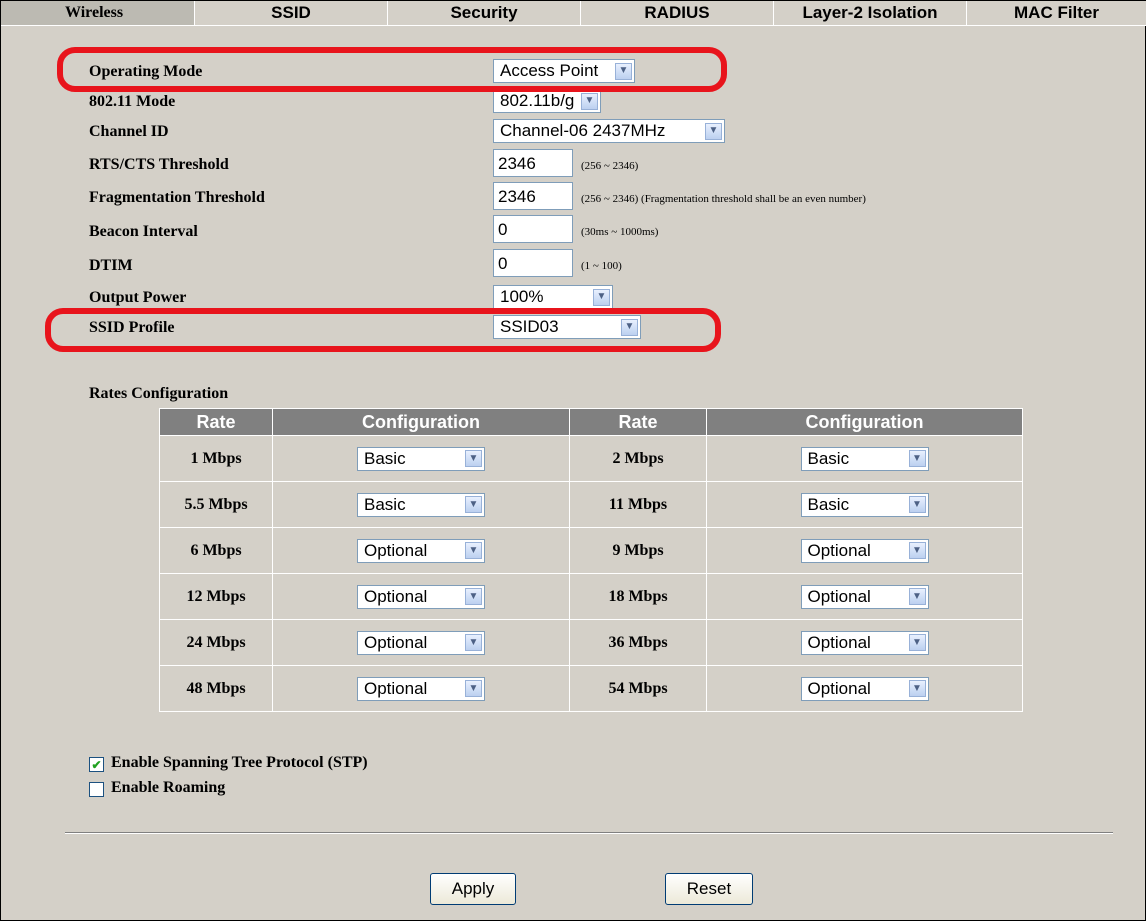 This screenshot has width=1148, height=923. What do you see at coordinates (239, 762) in the screenshot?
I see `stp-label: Enable Spanning Tree Protocol (STP)` at bounding box center [239, 762].